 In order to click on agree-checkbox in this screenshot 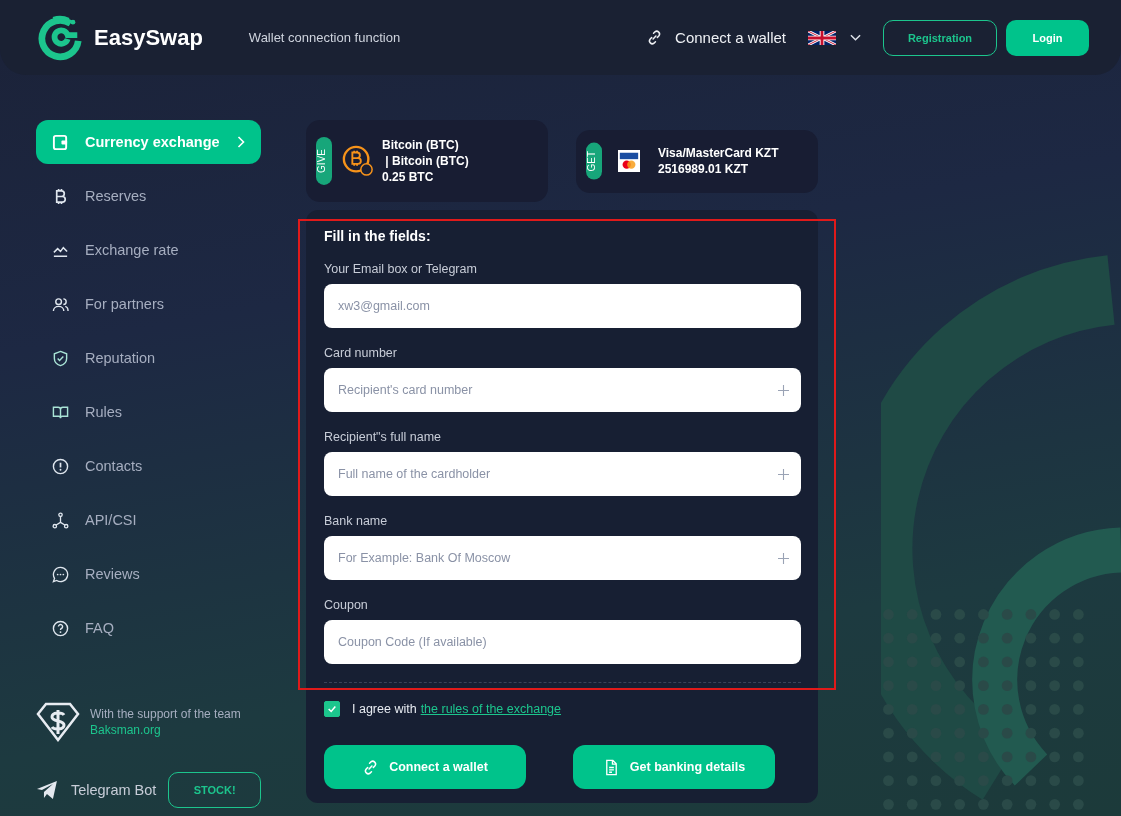, I will do `click(332, 709)`.